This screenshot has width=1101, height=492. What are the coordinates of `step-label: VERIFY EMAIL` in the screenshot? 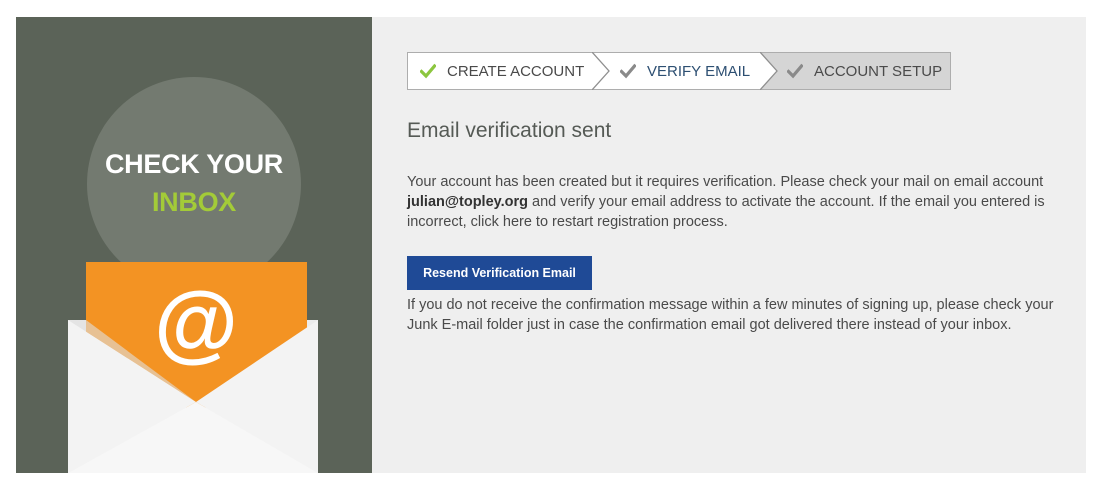 It's located at (699, 71).